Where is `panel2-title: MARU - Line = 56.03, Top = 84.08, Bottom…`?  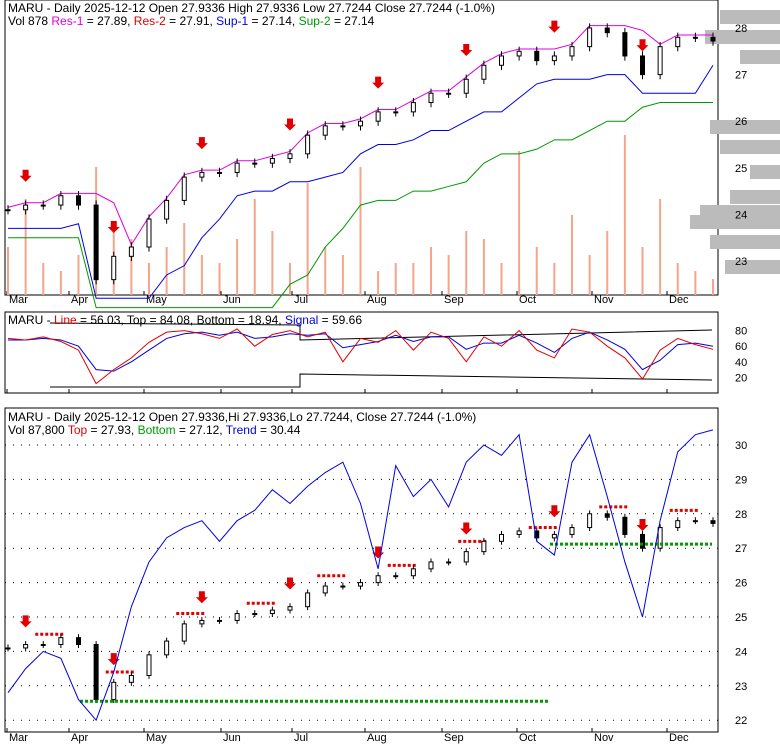
panel2-title: MARU - Line = 56.03, Top = 84.08, Bottom… is located at coordinates (185, 320).